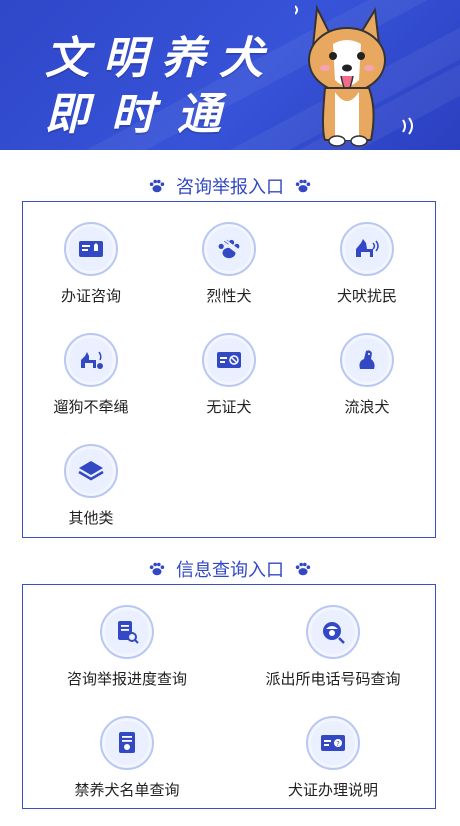 This screenshot has height=826, width=460. I want to click on barking-dog-button: 犬吠扰民, so click(367, 264).